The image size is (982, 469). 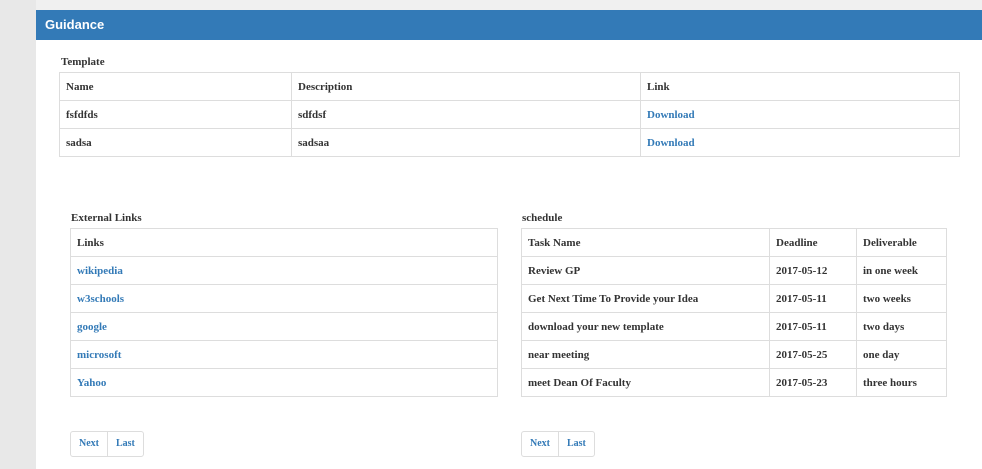 What do you see at coordinates (509, 25) in the screenshot?
I see `panel-title: Guidance` at bounding box center [509, 25].